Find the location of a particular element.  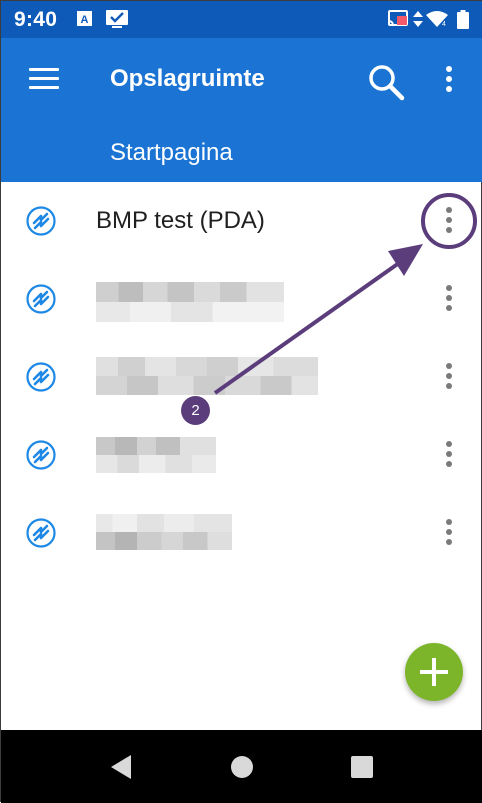

app-title: Opslagruimte is located at coordinates (187, 78).